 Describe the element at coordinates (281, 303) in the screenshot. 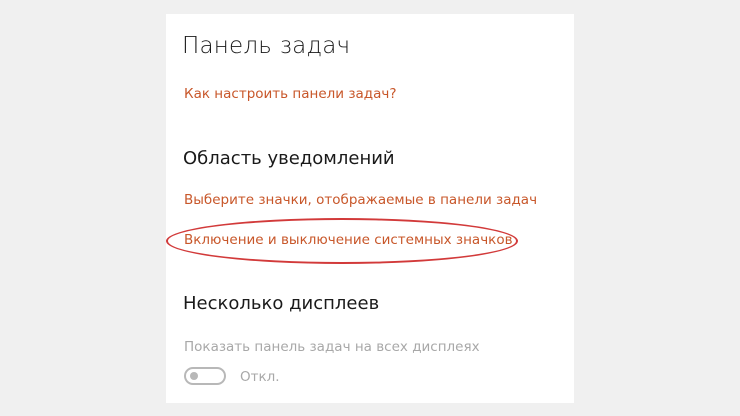

I see `multiple-displays-heading: Несколько дисплеев` at that location.